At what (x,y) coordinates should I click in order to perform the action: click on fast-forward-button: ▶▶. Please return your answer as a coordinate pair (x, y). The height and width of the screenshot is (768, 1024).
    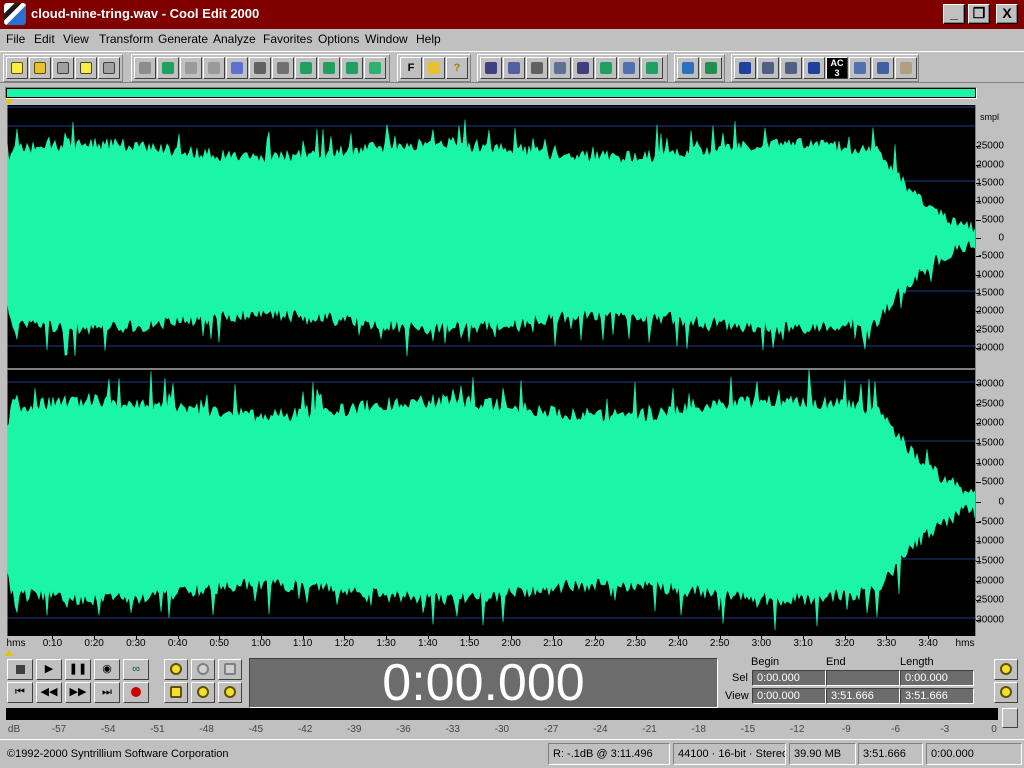
    Looking at the image, I should click on (78, 692).